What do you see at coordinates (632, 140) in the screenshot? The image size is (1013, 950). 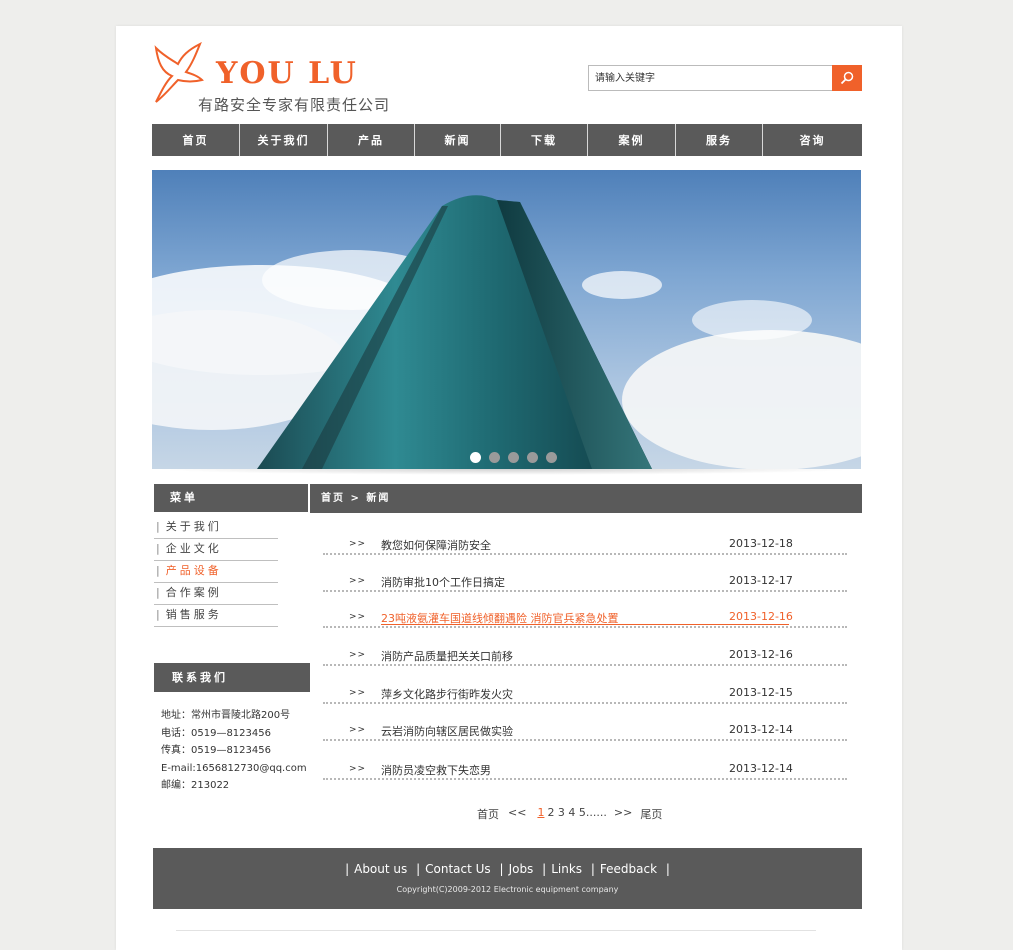 I see `nav-cases: 案例` at bounding box center [632, 140].